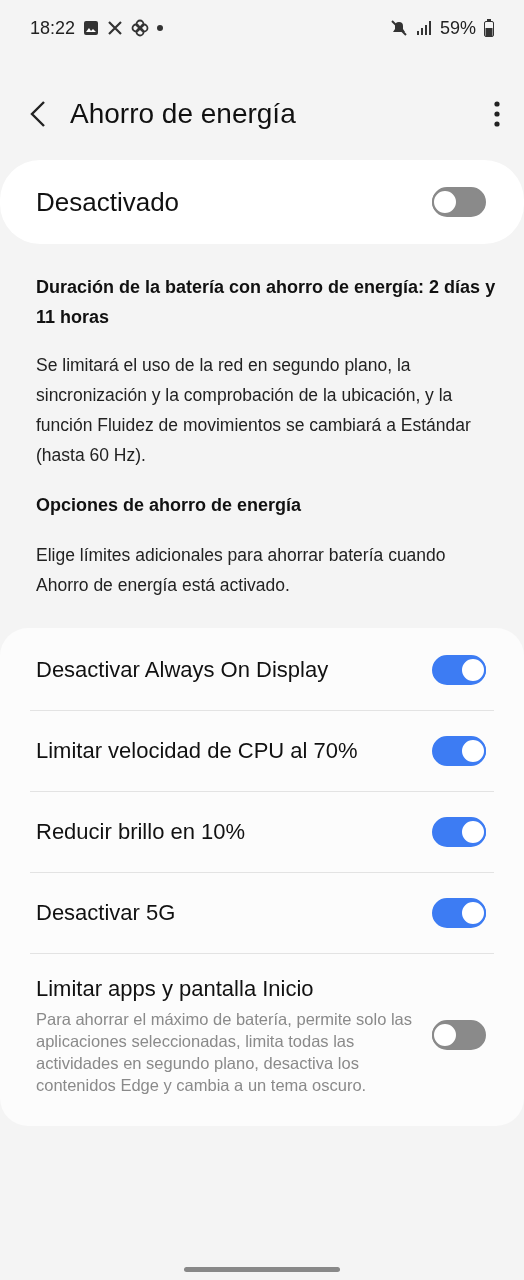 The image size is (524, 1280). Describe the element at coordinates (241, 570) in the screenshot. I see `options-description: Elige límites adicionales para ahorrar batería cuando Ahorro de energía está activado.` at that location.